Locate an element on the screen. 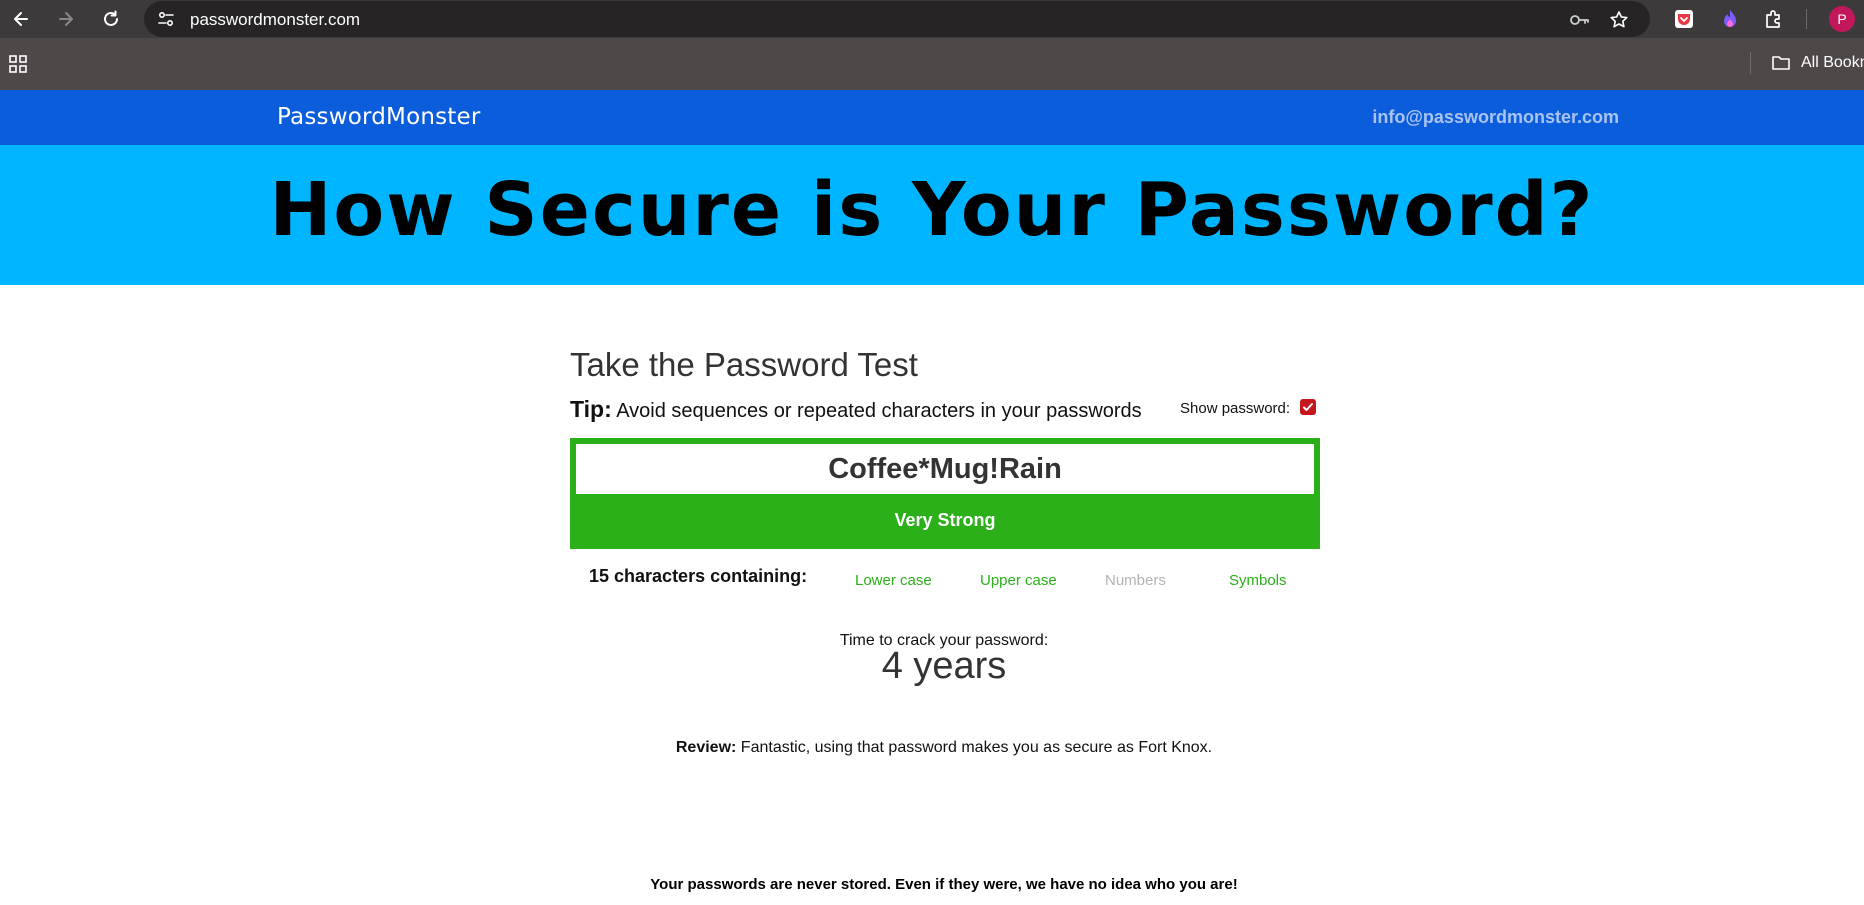 The width and height of the screenshot is (1864, 905). extensions-puzzle-icon is located at coordinates (1774, 19).